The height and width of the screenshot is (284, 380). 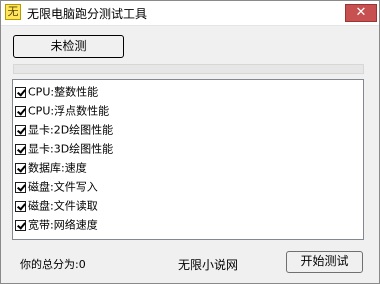 What do you see at coordinates (188, 69) in the screenshot?
I see `progress-bar` at bounding box center [188, 69].